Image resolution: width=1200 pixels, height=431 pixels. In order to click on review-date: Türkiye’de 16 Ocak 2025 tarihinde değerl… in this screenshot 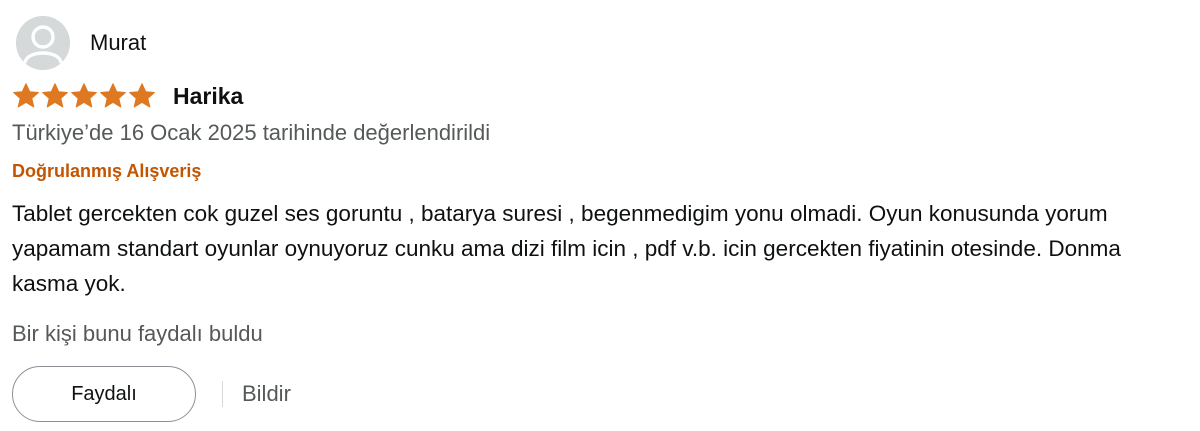, I will do `click(251, 132)`.